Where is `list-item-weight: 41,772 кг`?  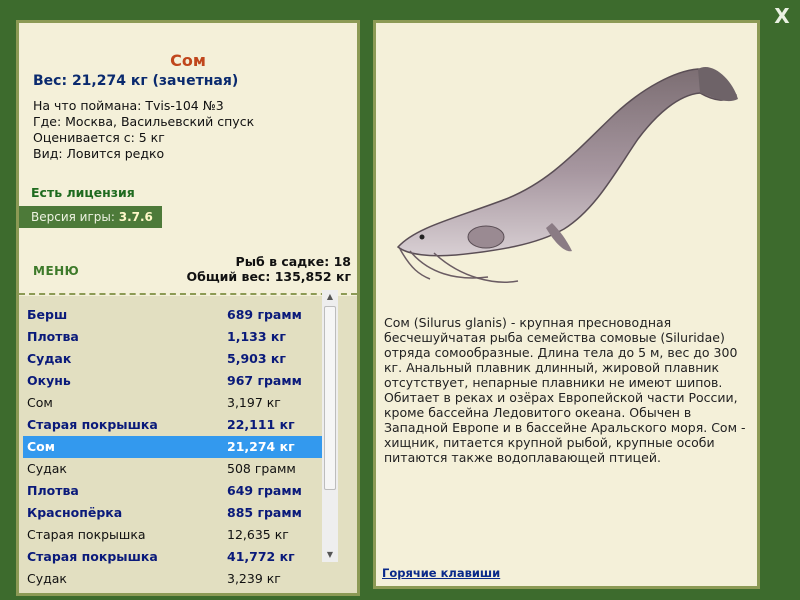 list-item-weight: 41,772 кг is located at coordinates (261, 556).